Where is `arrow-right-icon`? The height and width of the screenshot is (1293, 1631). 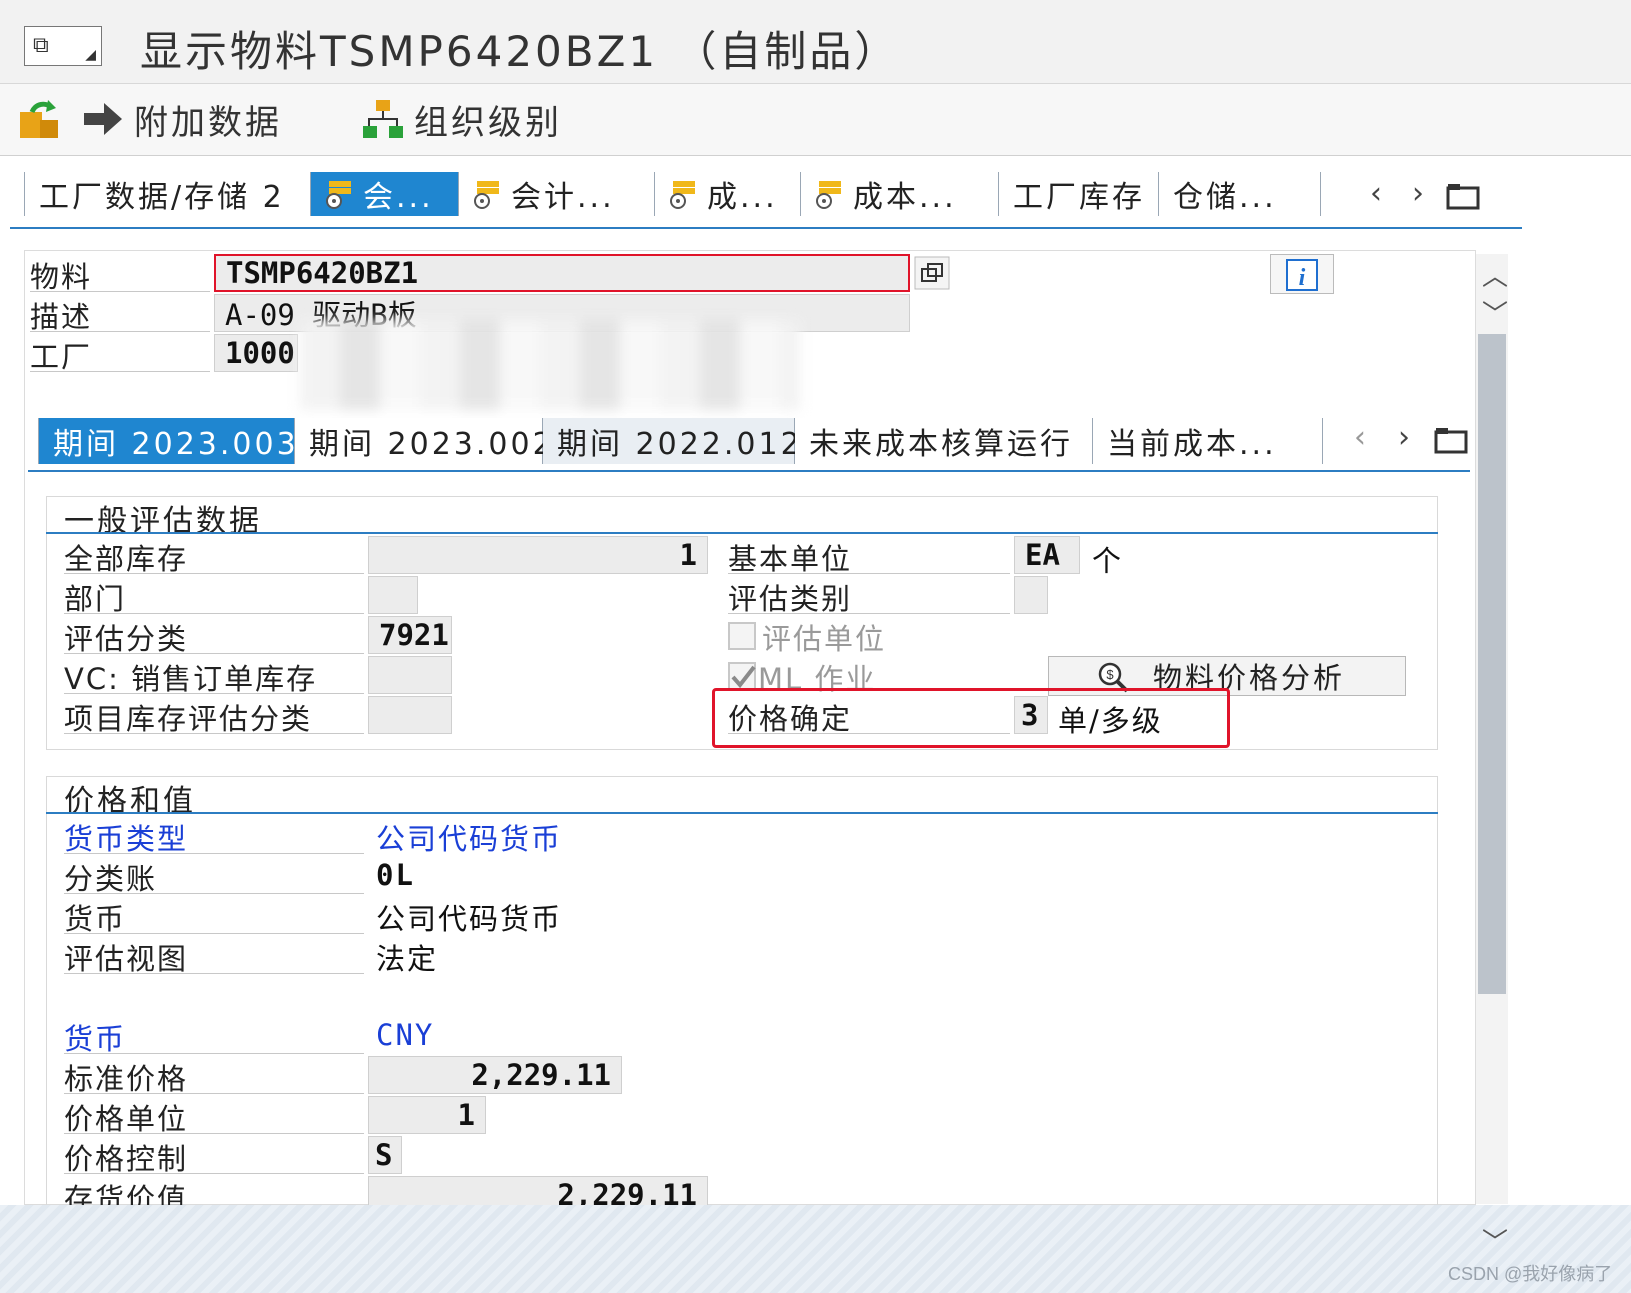
arrow-right-icon is located at coordinates (103, 119).